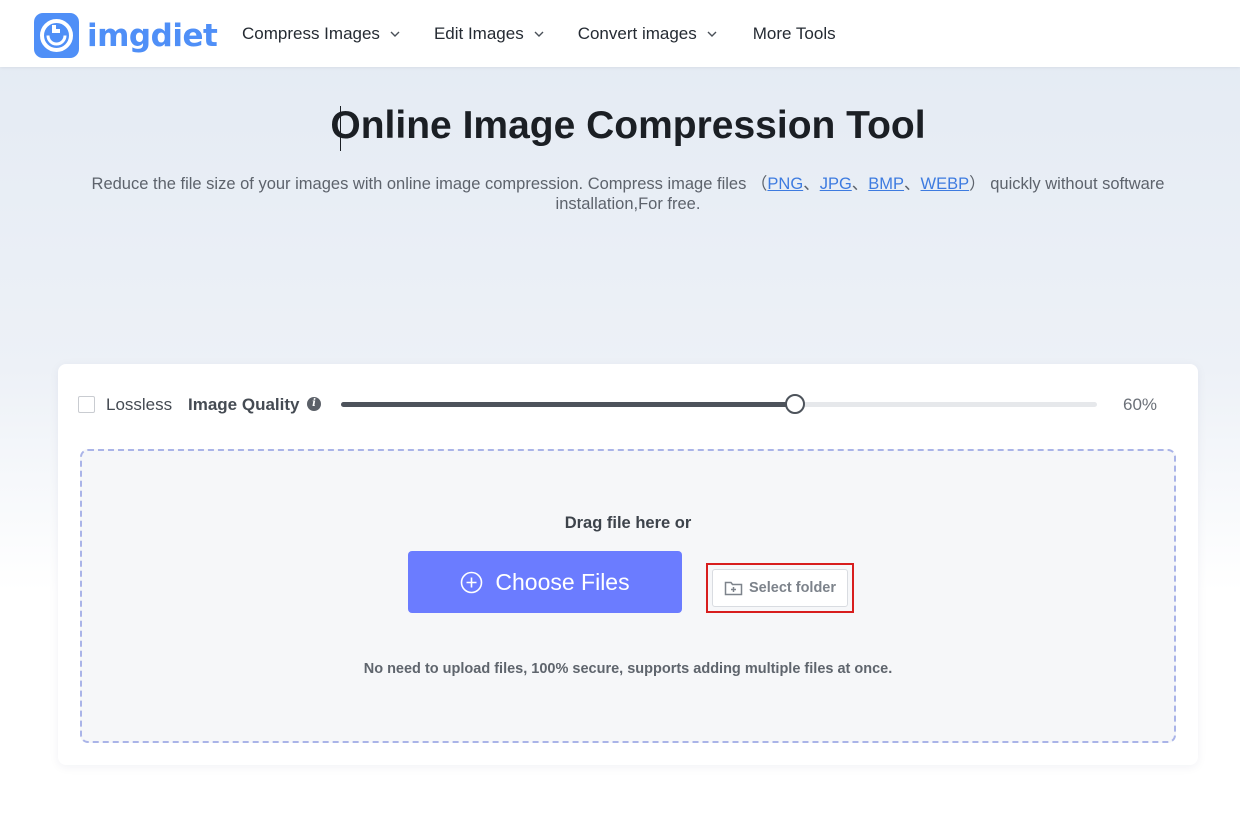 The height and width of the screenshot is (821, 1240). Describe the element at coordinates (1140, 404) in the screenshot. I see `quality-value: 60%` at that location.